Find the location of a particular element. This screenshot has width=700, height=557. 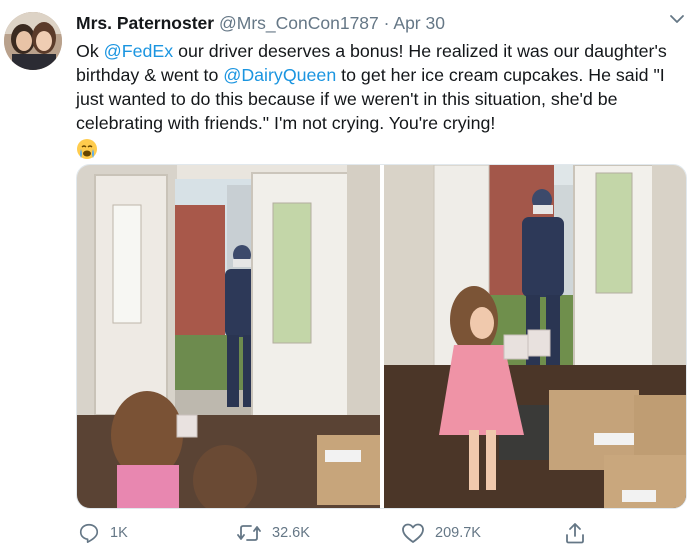

mention-link-dairyqueen: @DairyQueen is located at coordinates (279, 75).